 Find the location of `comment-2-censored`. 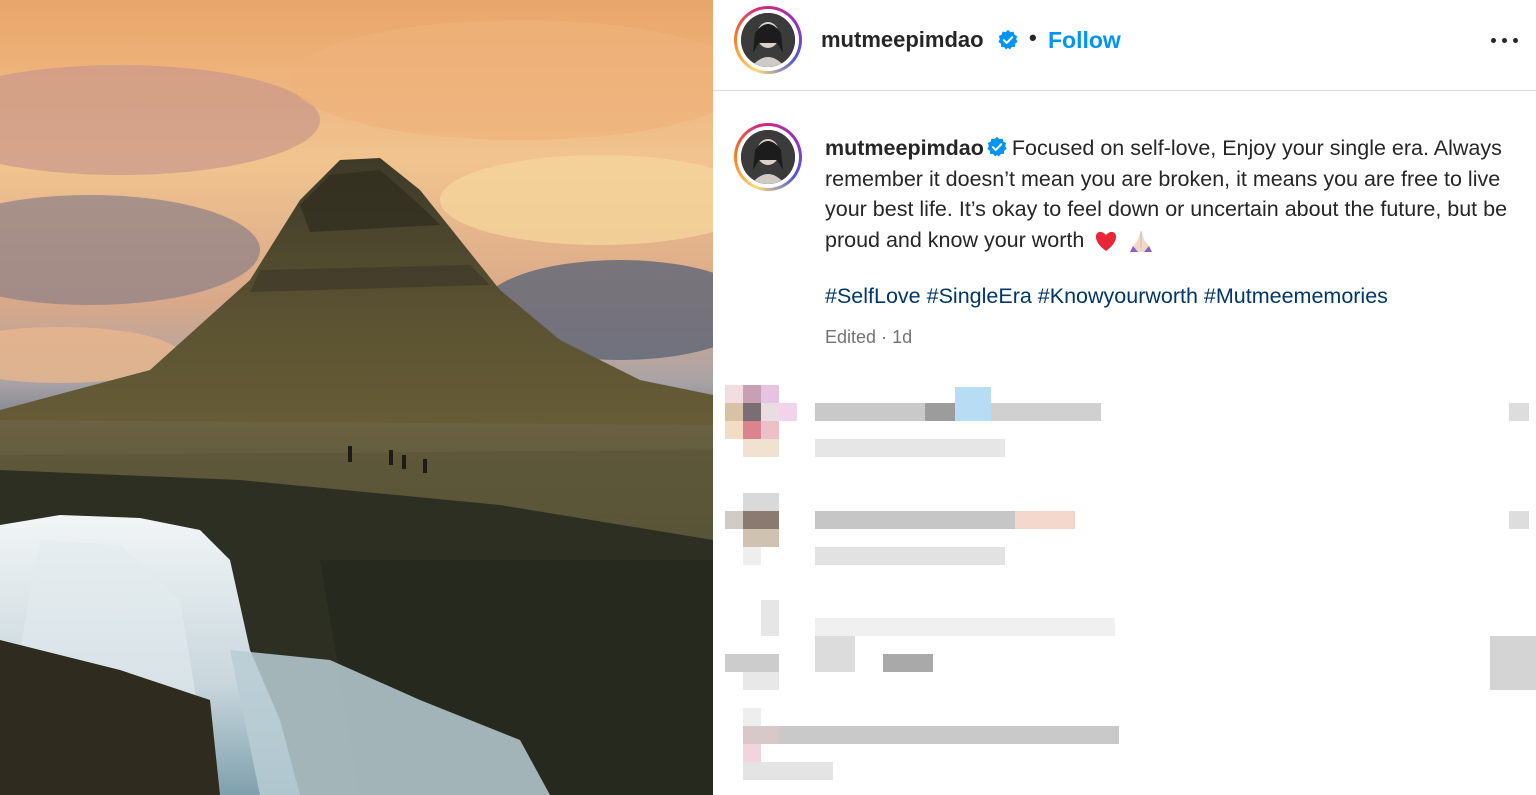

comment-2-censored is located at coordinates (1130, 538).